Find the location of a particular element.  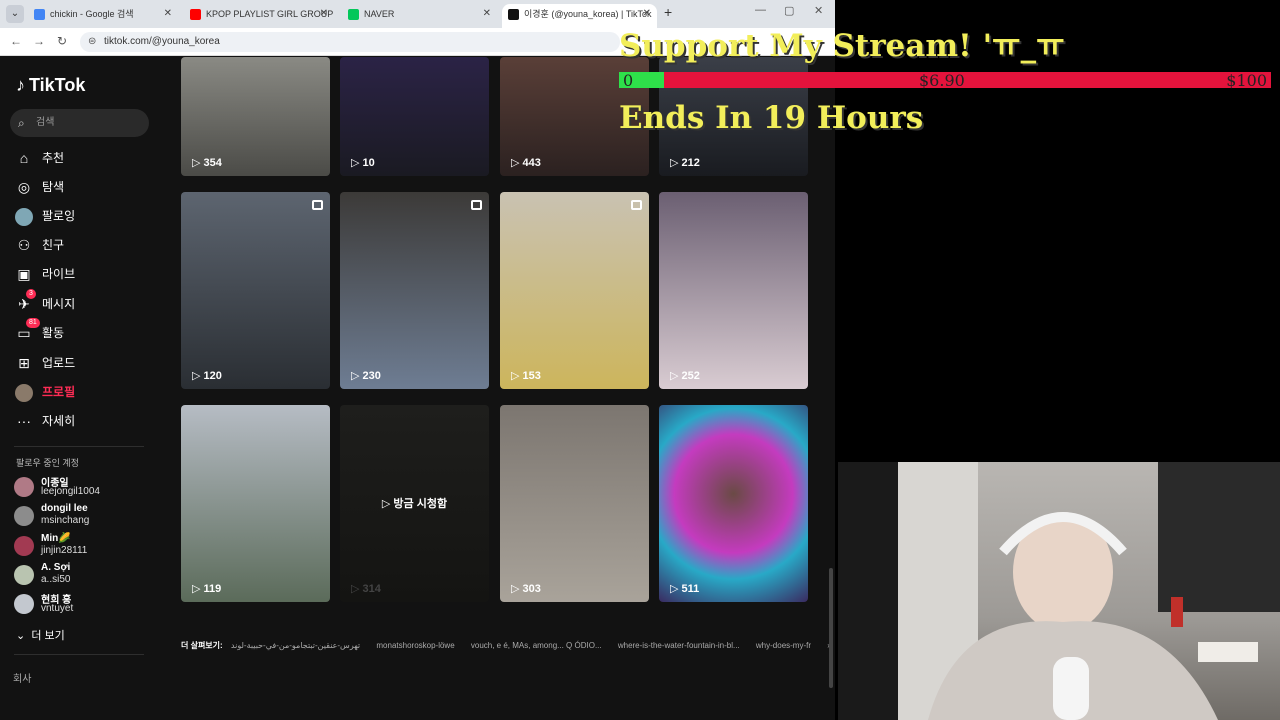

view-count: ▷ 443 is located at coordinates (526, 163).